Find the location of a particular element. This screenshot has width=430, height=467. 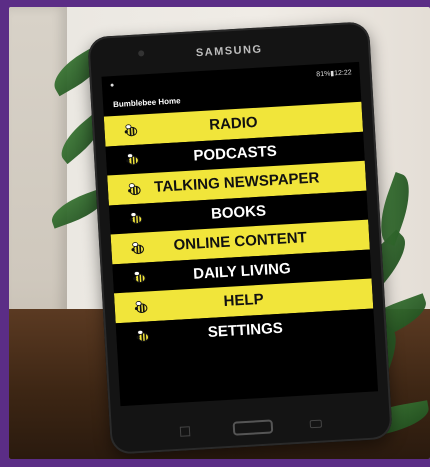

tablet-brand: SAMSUNG is located at coordinates (229, 51).